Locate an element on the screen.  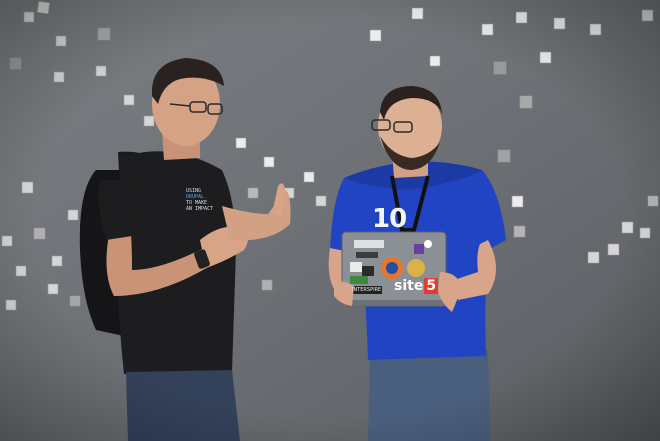
interspire-sticker: INTERSPIRE is located at coordinates (367, 290).